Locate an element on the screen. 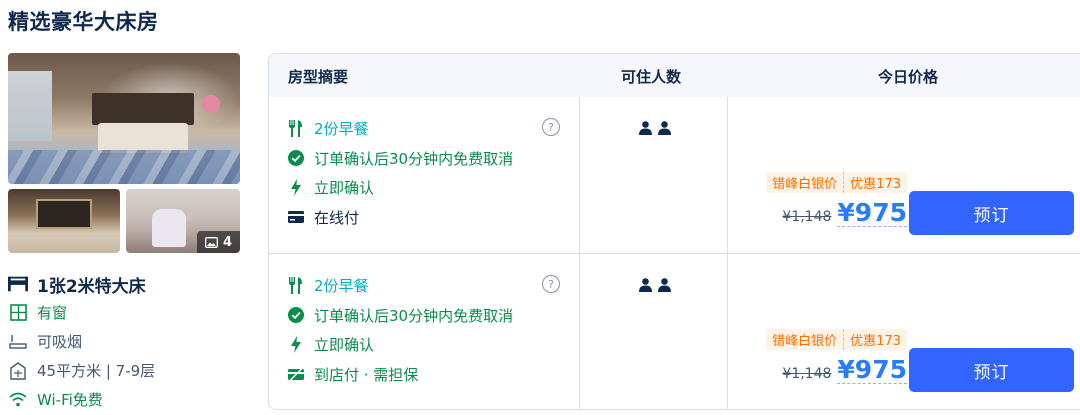  table-header: 房型摘要 可住人数 今日价格 is located at coordinates (674, 75).